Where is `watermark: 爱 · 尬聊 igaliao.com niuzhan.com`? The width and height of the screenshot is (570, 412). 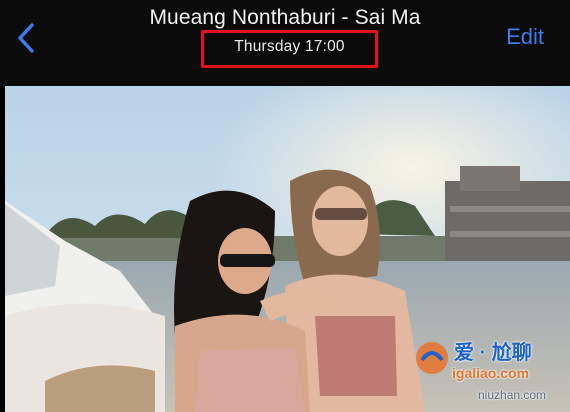
watermark: 爱 · 尬聊 igaliao.com niuzhan.com is located at coordinates (487, 371).